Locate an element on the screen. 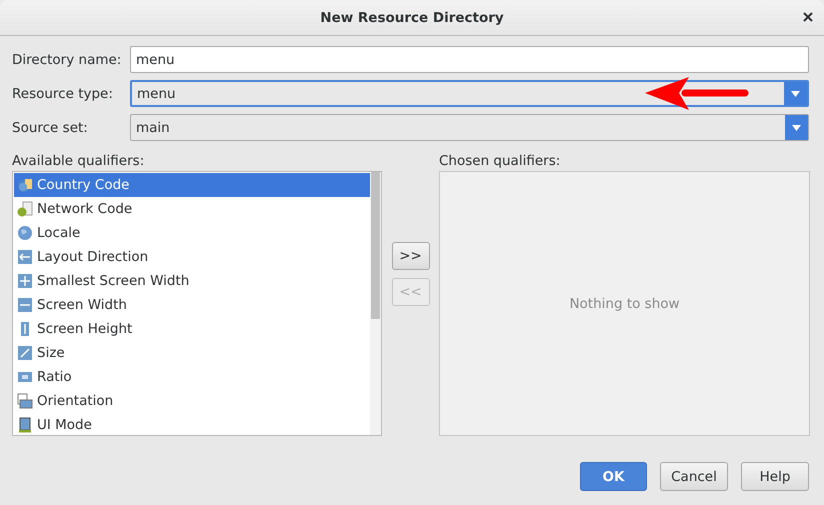 The height and width of the screenshot is (505, 824). sim-card-icon is located at coordinates (25, 209).